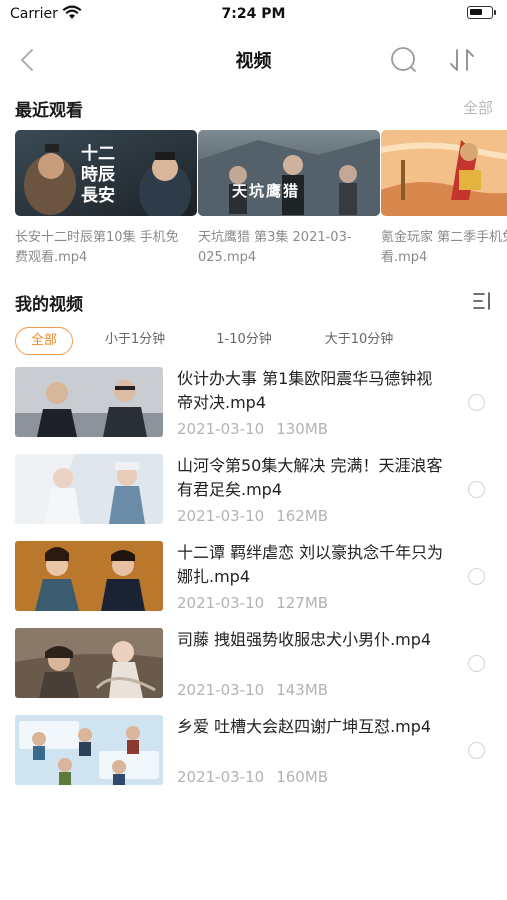 This screenshot has width=507, height=900. Describe the element at coordinates (44, 341) in the screenshot. I see `filter-chip-all: 全部` at that location.